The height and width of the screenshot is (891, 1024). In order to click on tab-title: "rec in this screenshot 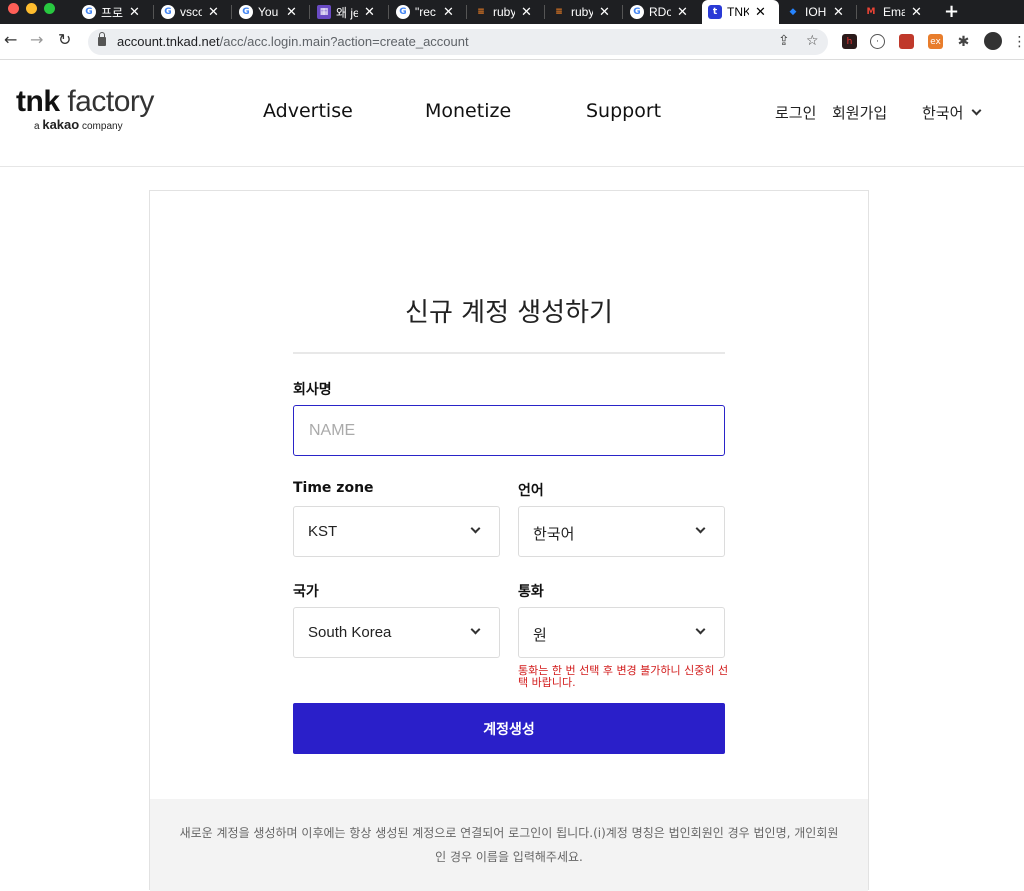, I will do `click(425, 12)`.